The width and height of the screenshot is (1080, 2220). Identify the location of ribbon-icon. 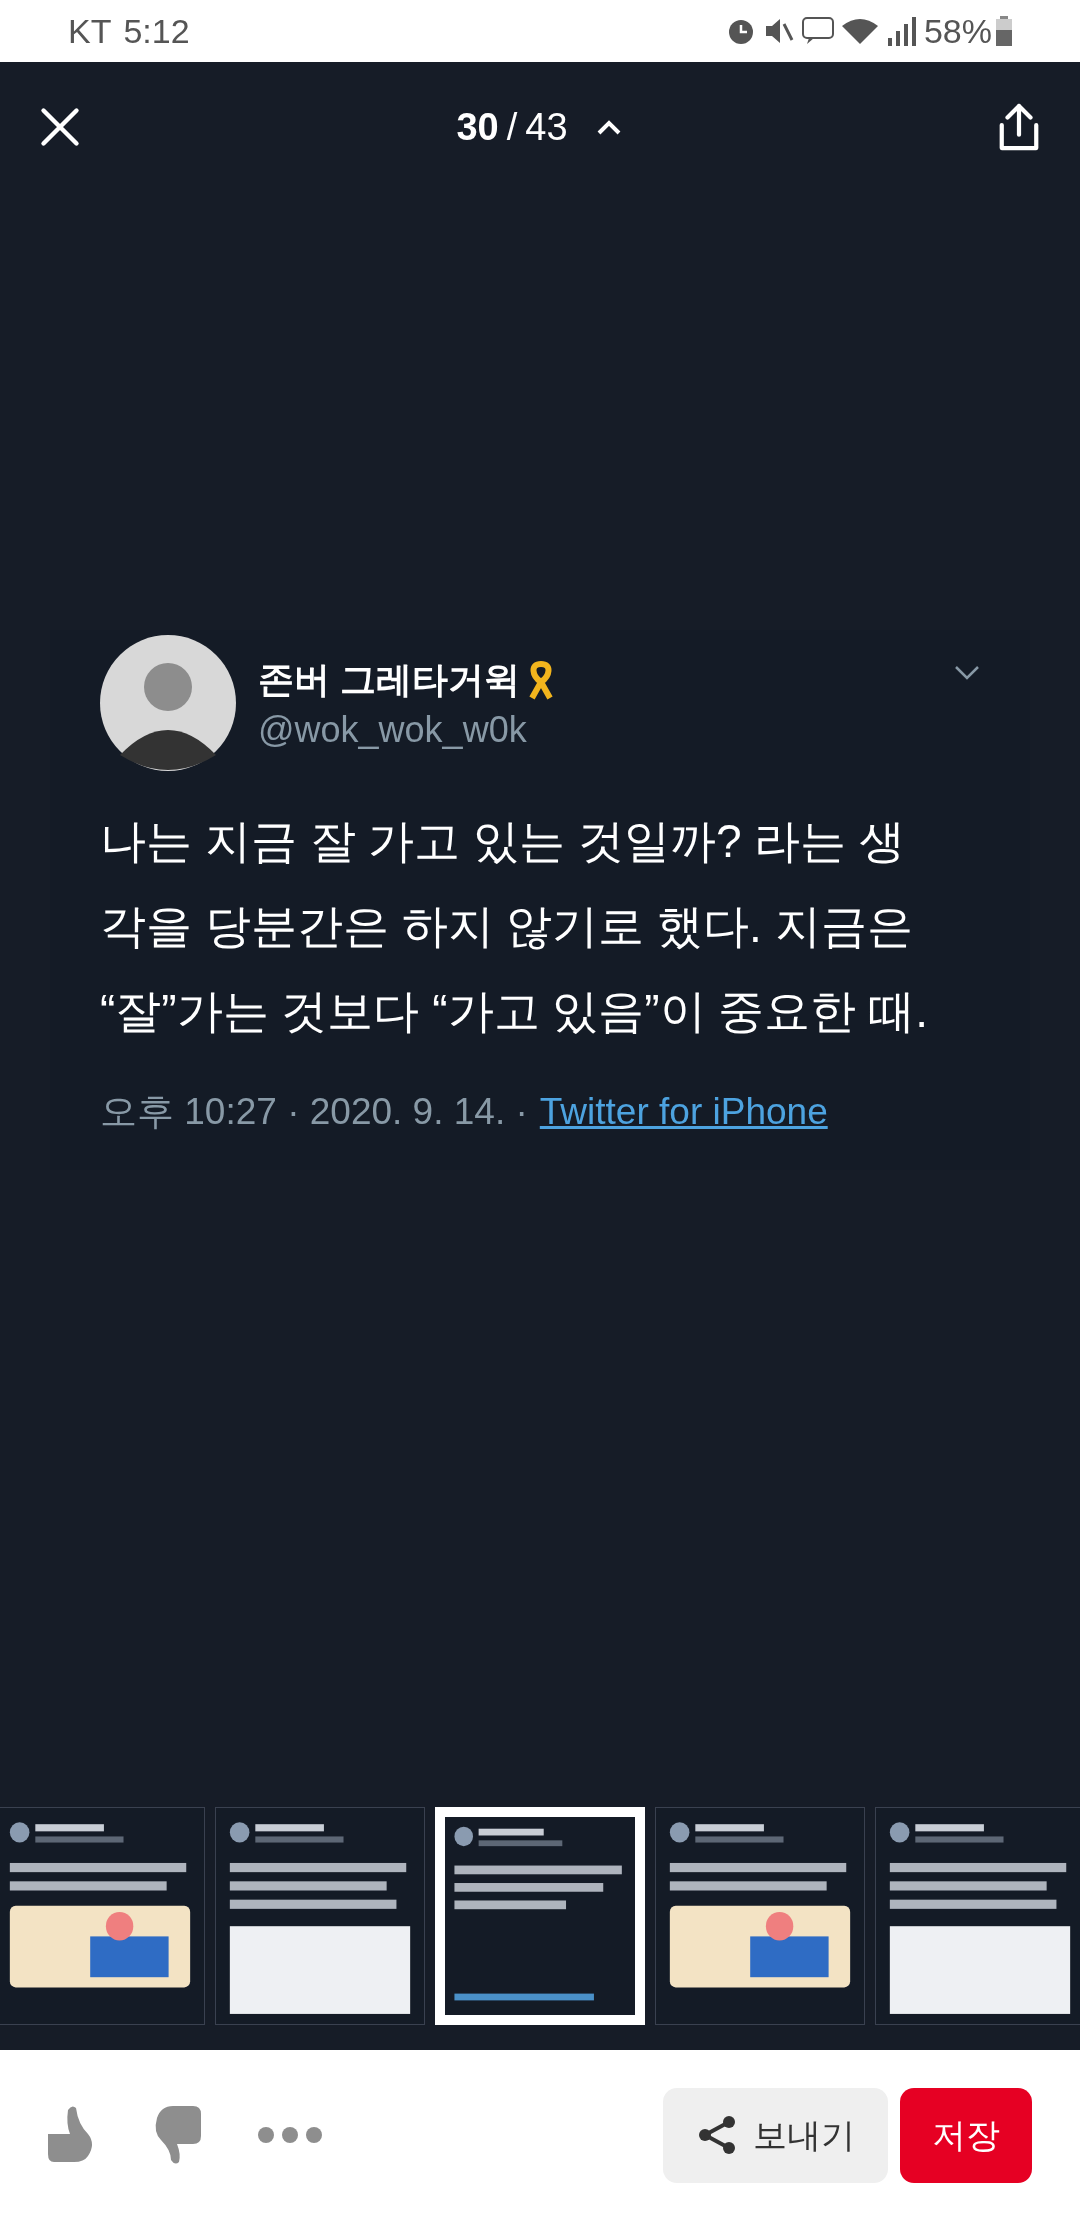
(541, 680).